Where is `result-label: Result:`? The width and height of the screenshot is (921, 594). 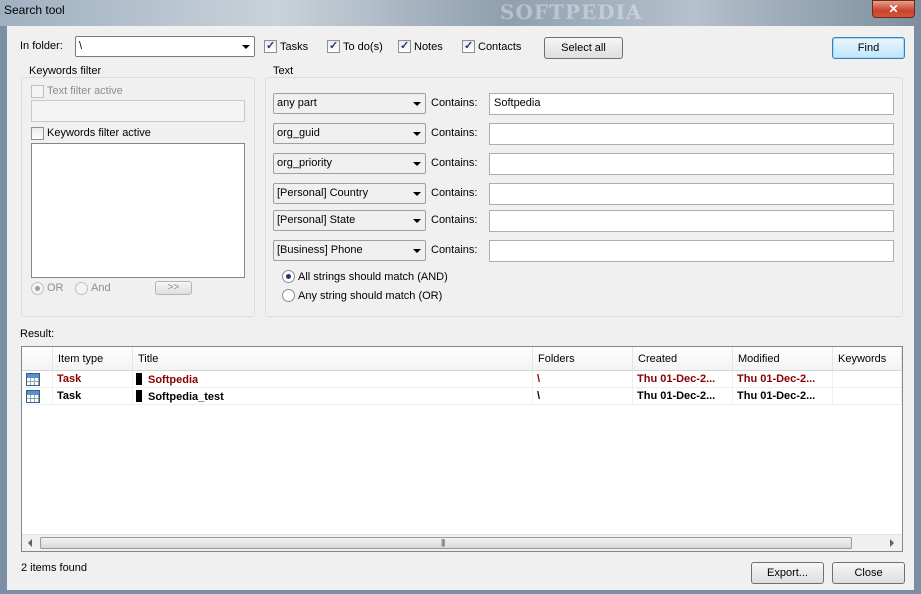 result-label: Result: is located at coordinates (37, 334).